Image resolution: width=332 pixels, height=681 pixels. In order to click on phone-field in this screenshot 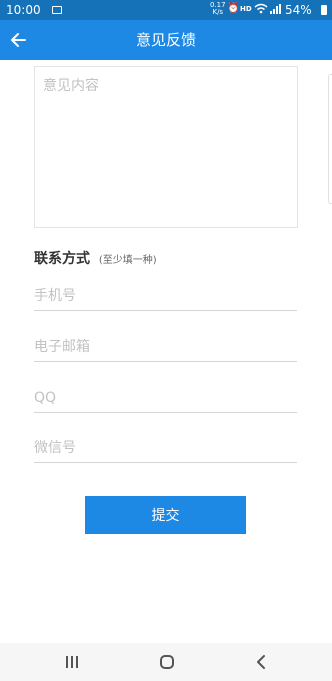, I will do `click(165, 296)`.